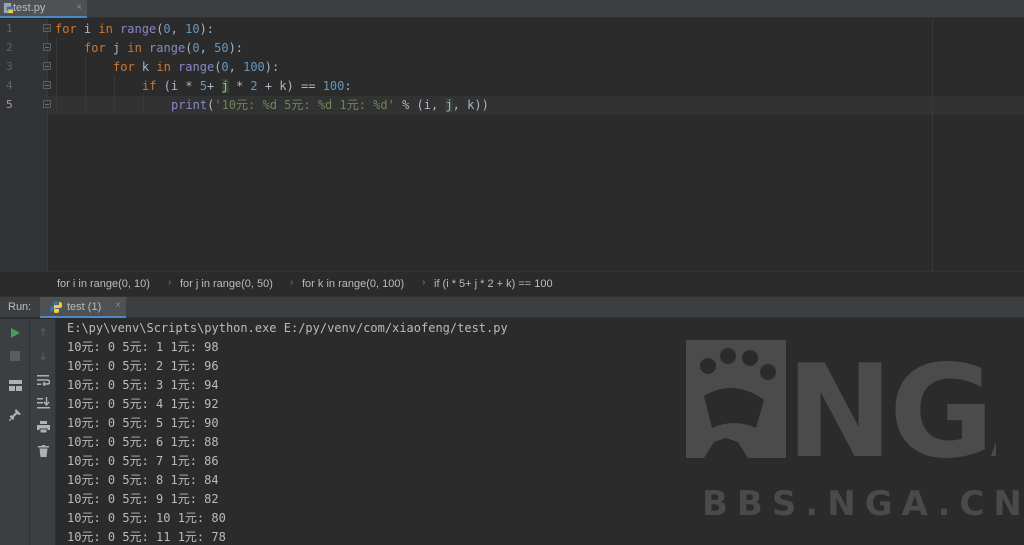 The height and width of the screenshot is (545, 1024). I want to click on breadcrumb-item: if (i * 5+ j * 2 + k) == 100, so click(493, 284).